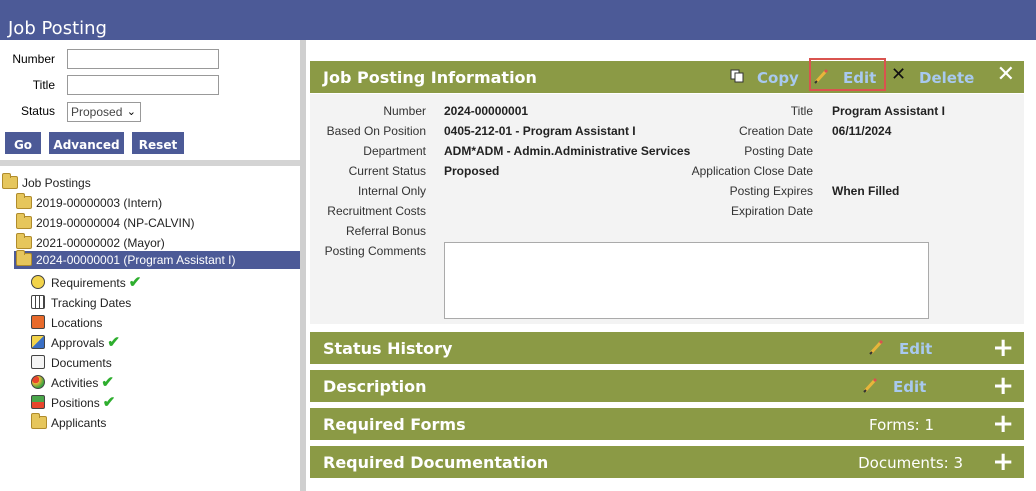 The height and width of the screenshot is (491, 1036). What do you see at coordinates (847, 74) in the screenshot?
I see `edit-highlight-box` at bounding box center [847, 74].